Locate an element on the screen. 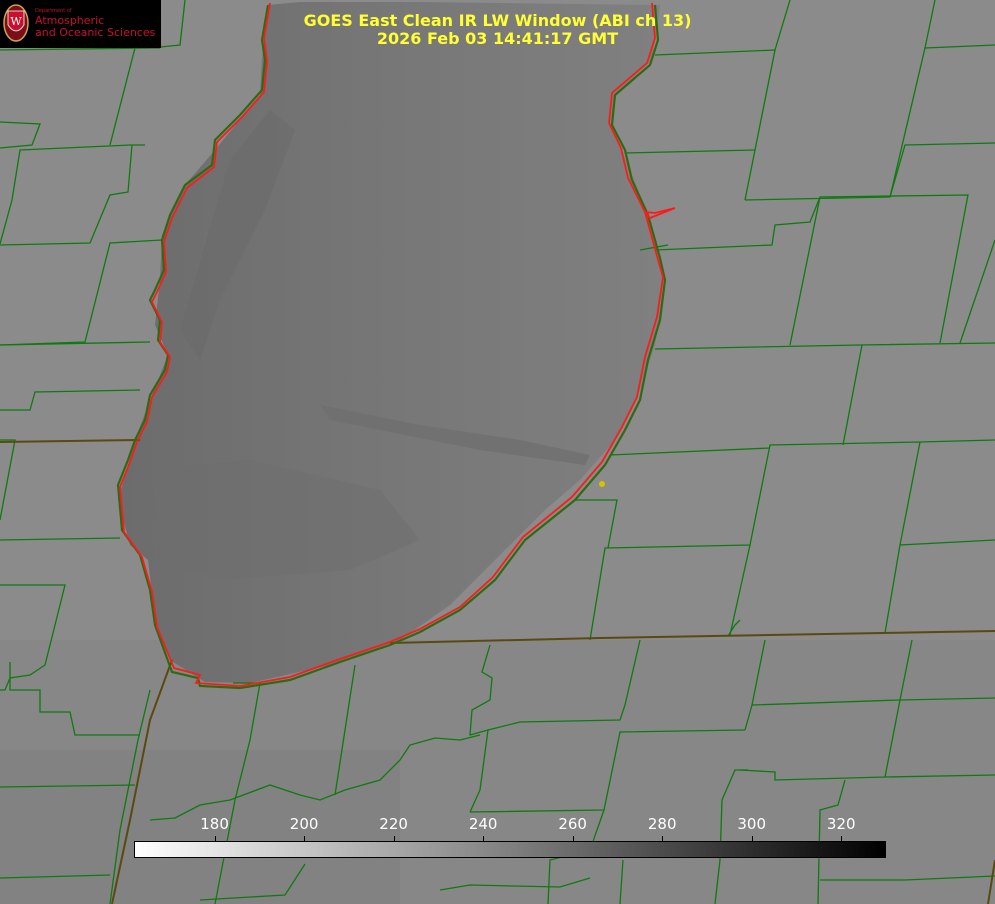 This screenshot has width=995, height=904. colorbar-tick-label: 260 is located at coordinates (572, 824).